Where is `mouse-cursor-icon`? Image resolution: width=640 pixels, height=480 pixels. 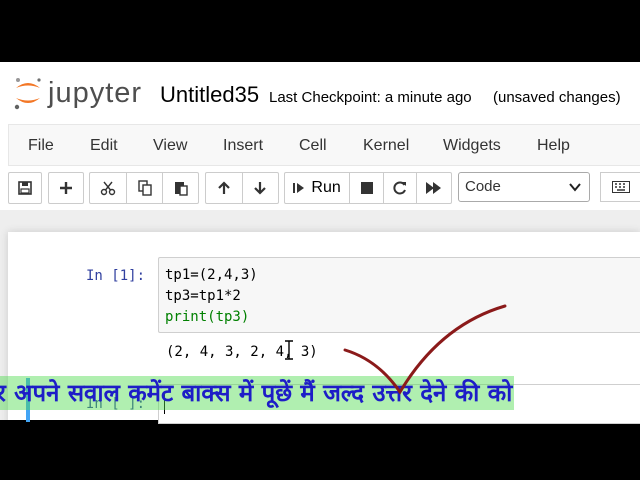
mouse-cursor-icon is located at coordinates (289, 350).